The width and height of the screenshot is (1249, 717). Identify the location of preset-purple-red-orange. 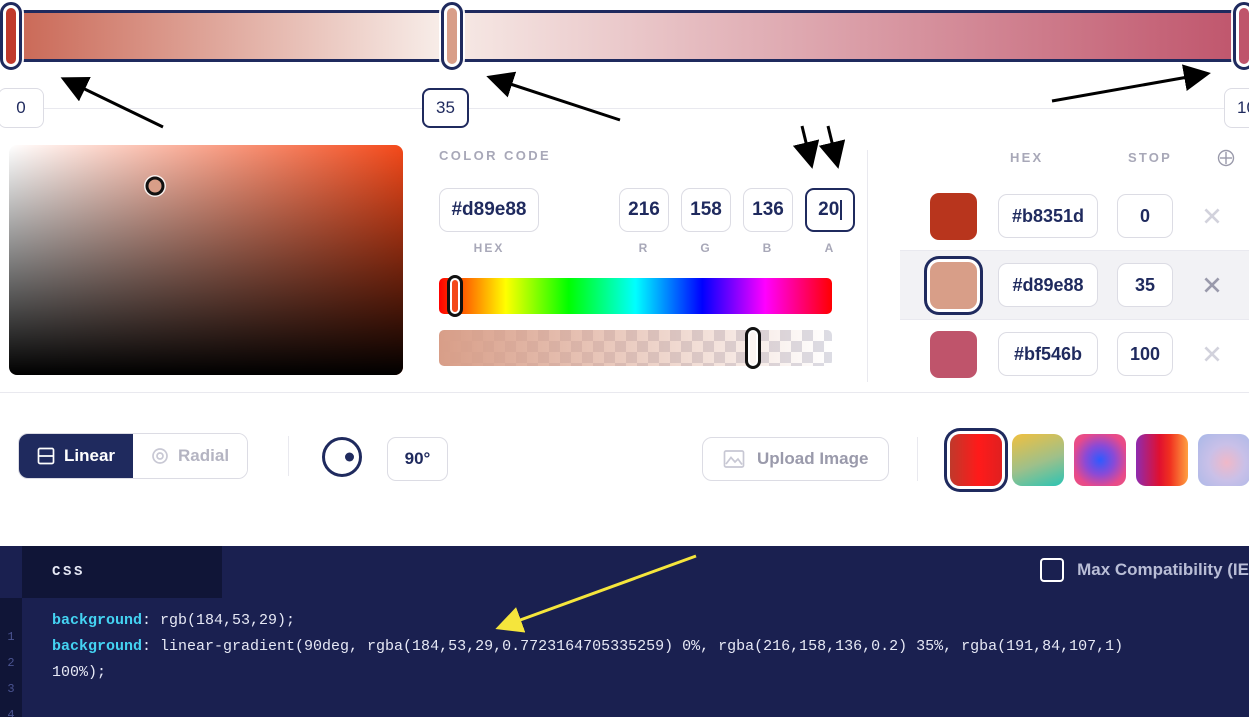
(1162, 460).